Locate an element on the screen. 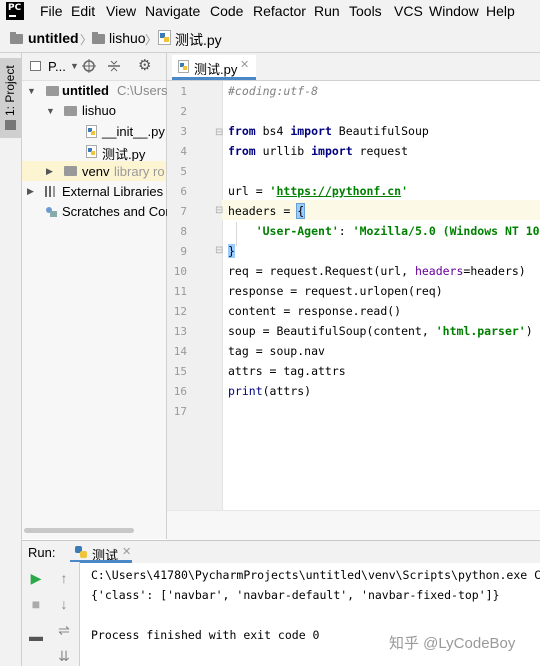  code-line-6: url = 'https://pythonf.cn' is located at coordinates (318, 191).